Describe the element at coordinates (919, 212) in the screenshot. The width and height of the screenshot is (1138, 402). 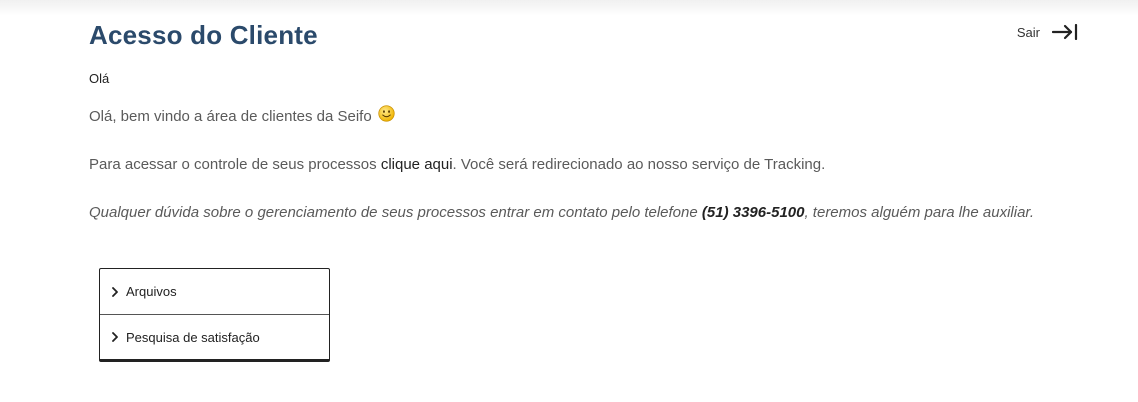
I see `contact-suffix: , teremos alguém para lhe auxiliar.` at that location.